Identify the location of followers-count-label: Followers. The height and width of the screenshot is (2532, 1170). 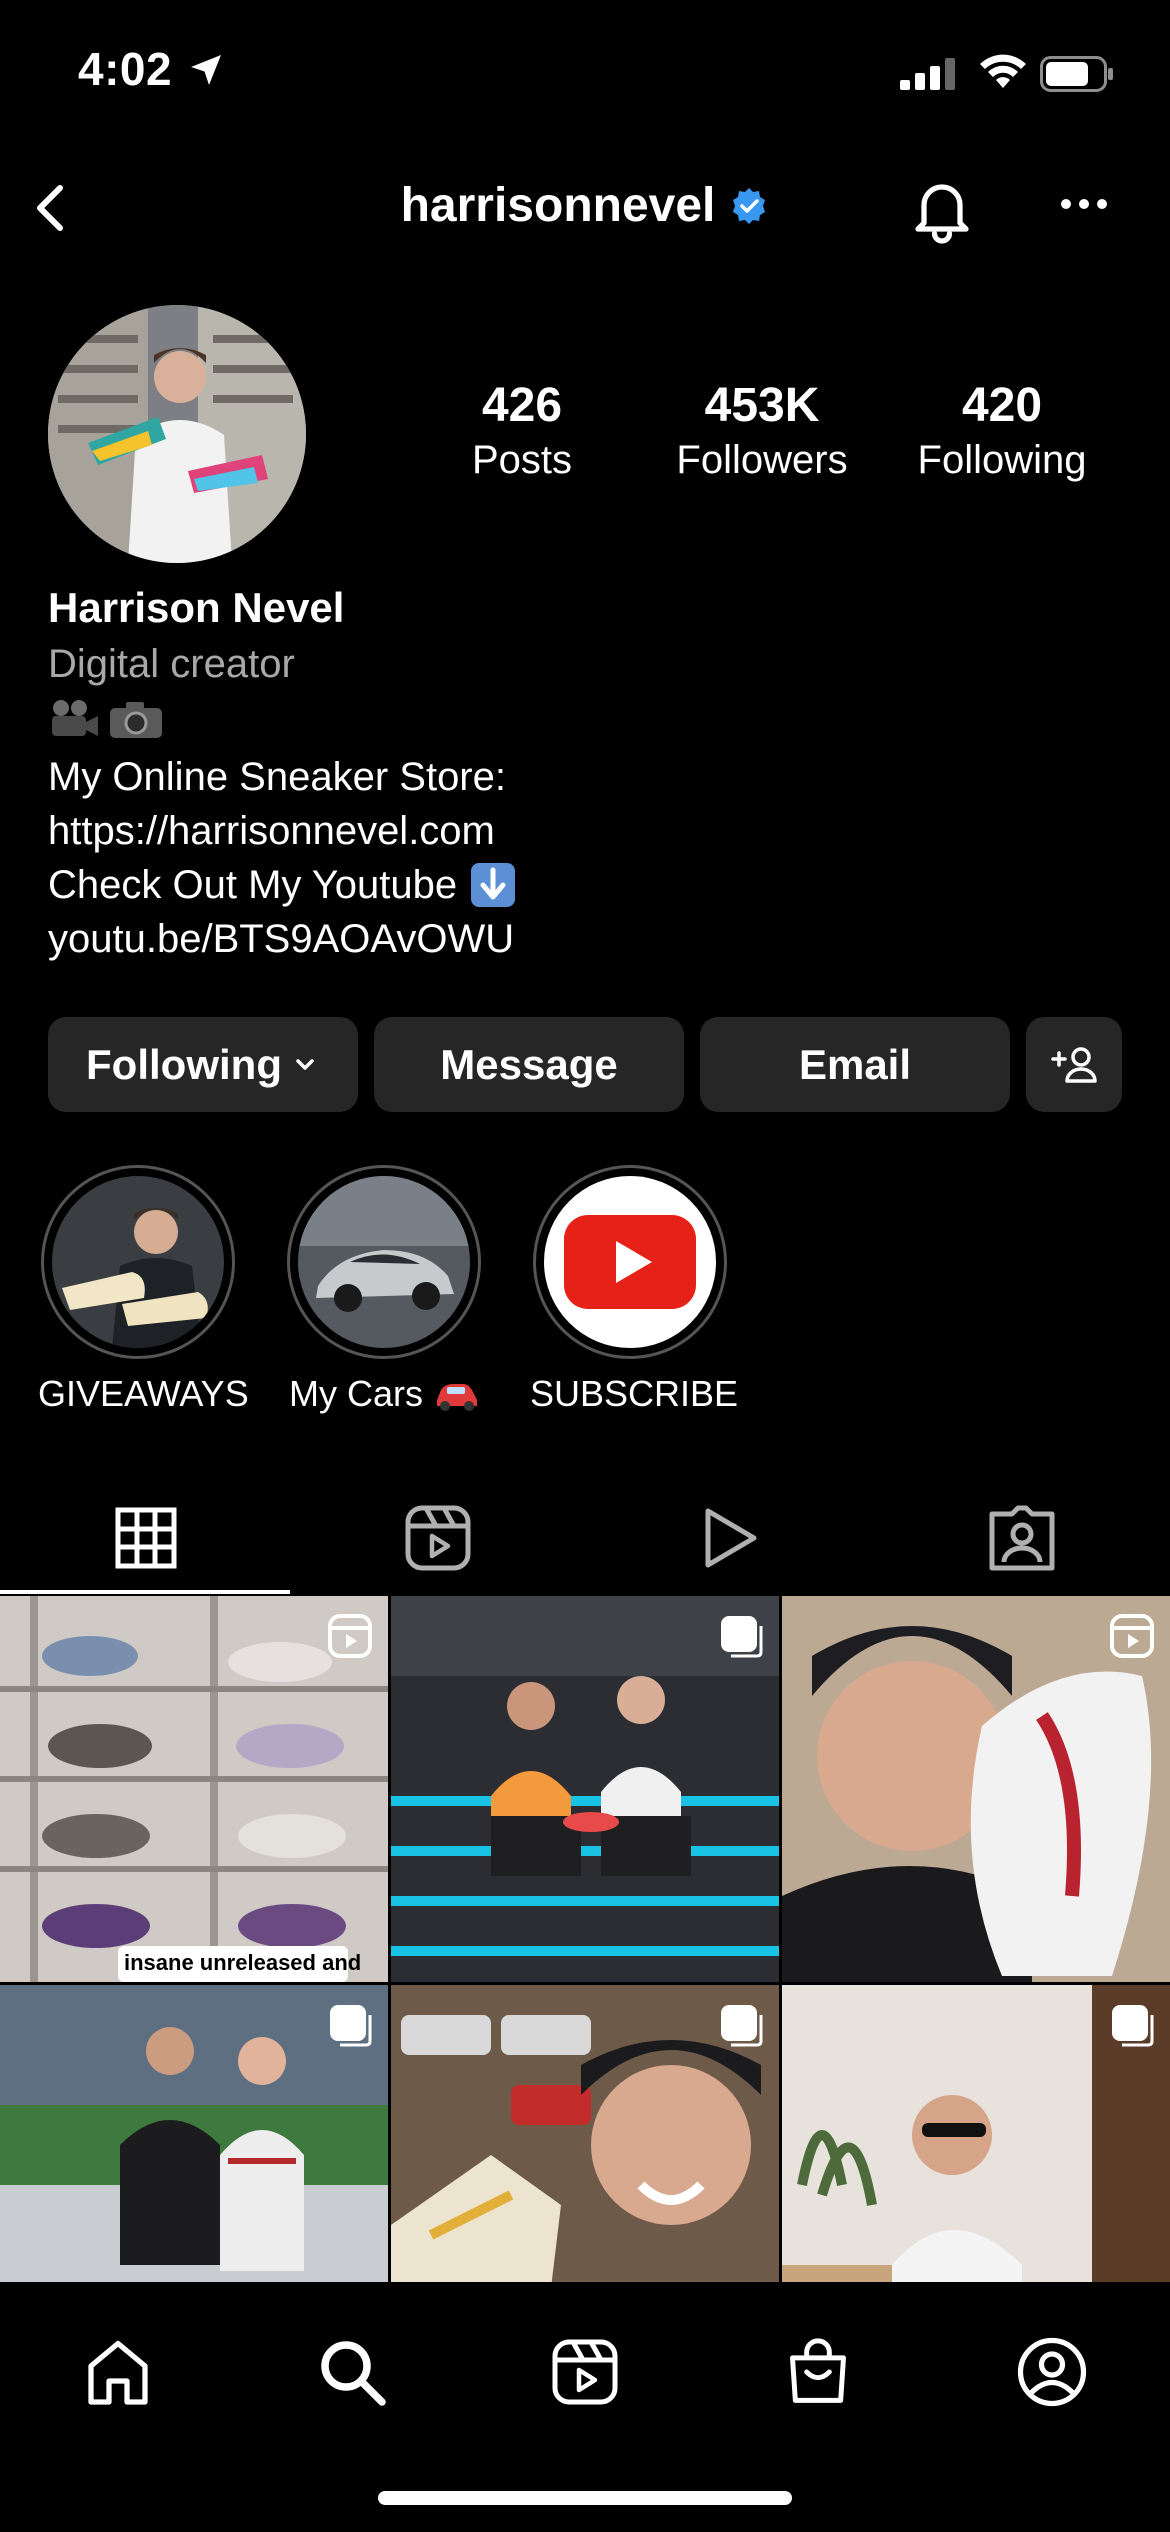
(762, 460).